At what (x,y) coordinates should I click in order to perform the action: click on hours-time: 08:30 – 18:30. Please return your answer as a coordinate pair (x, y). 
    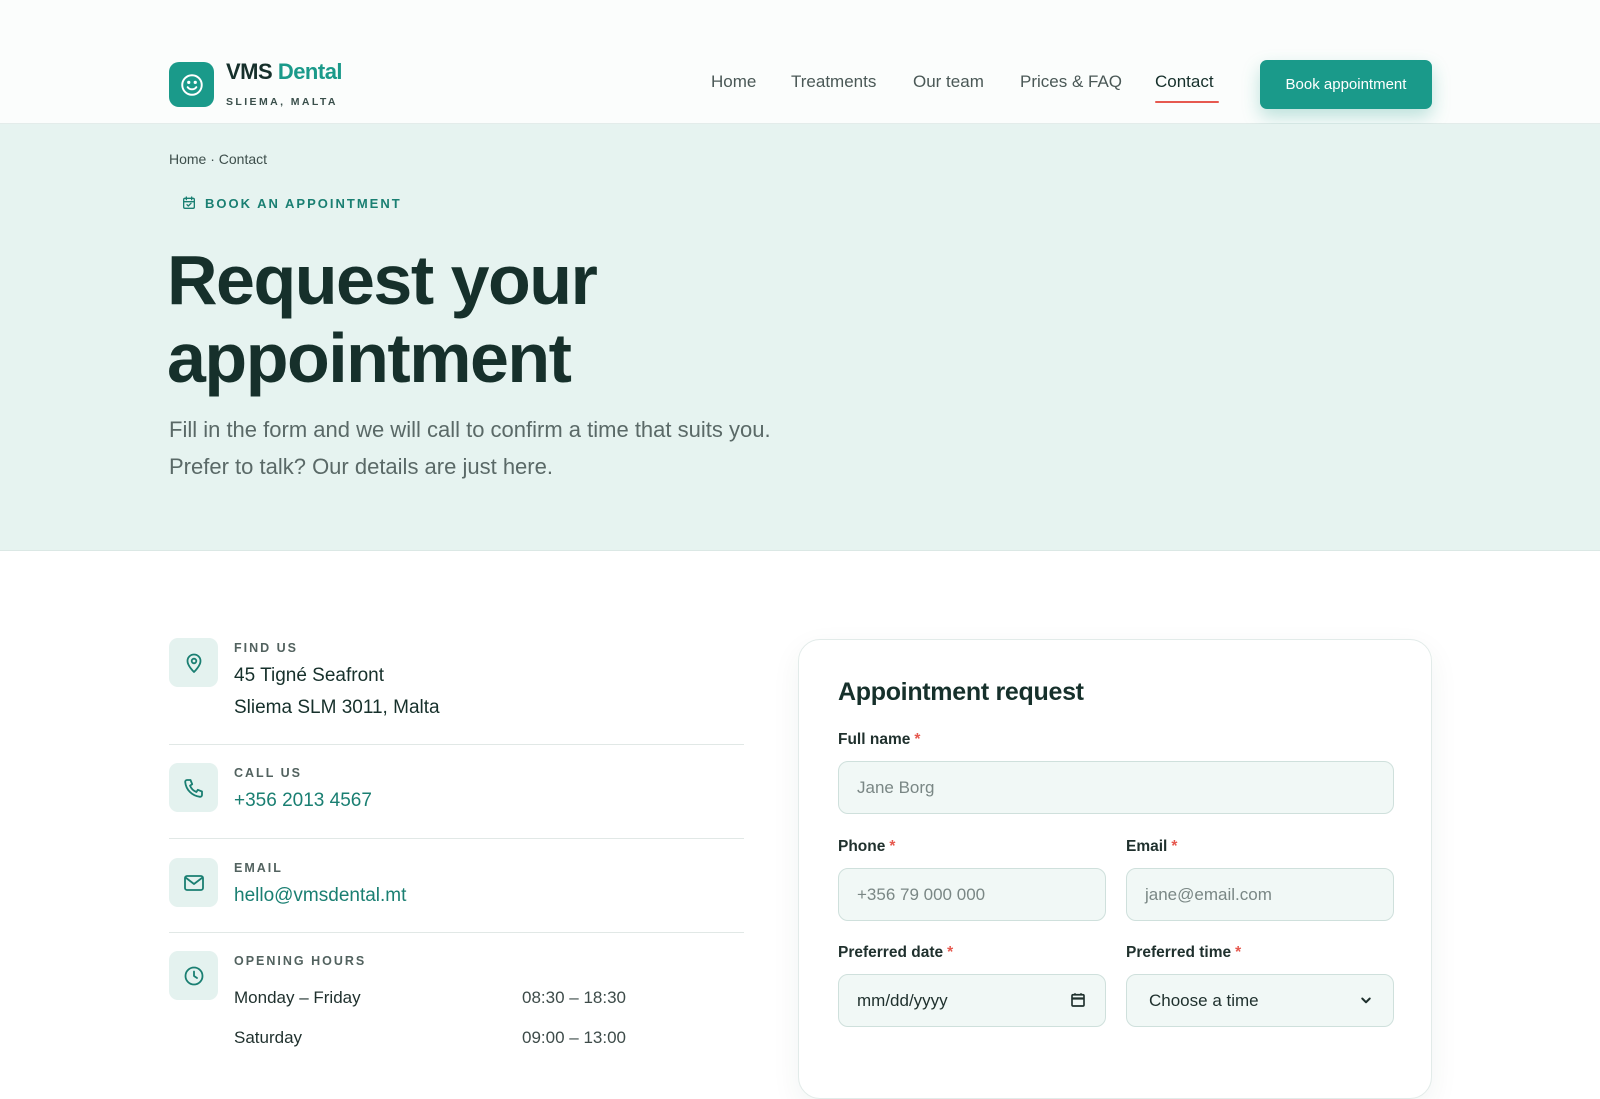
    Looking at the image, I should click on (574, 997).